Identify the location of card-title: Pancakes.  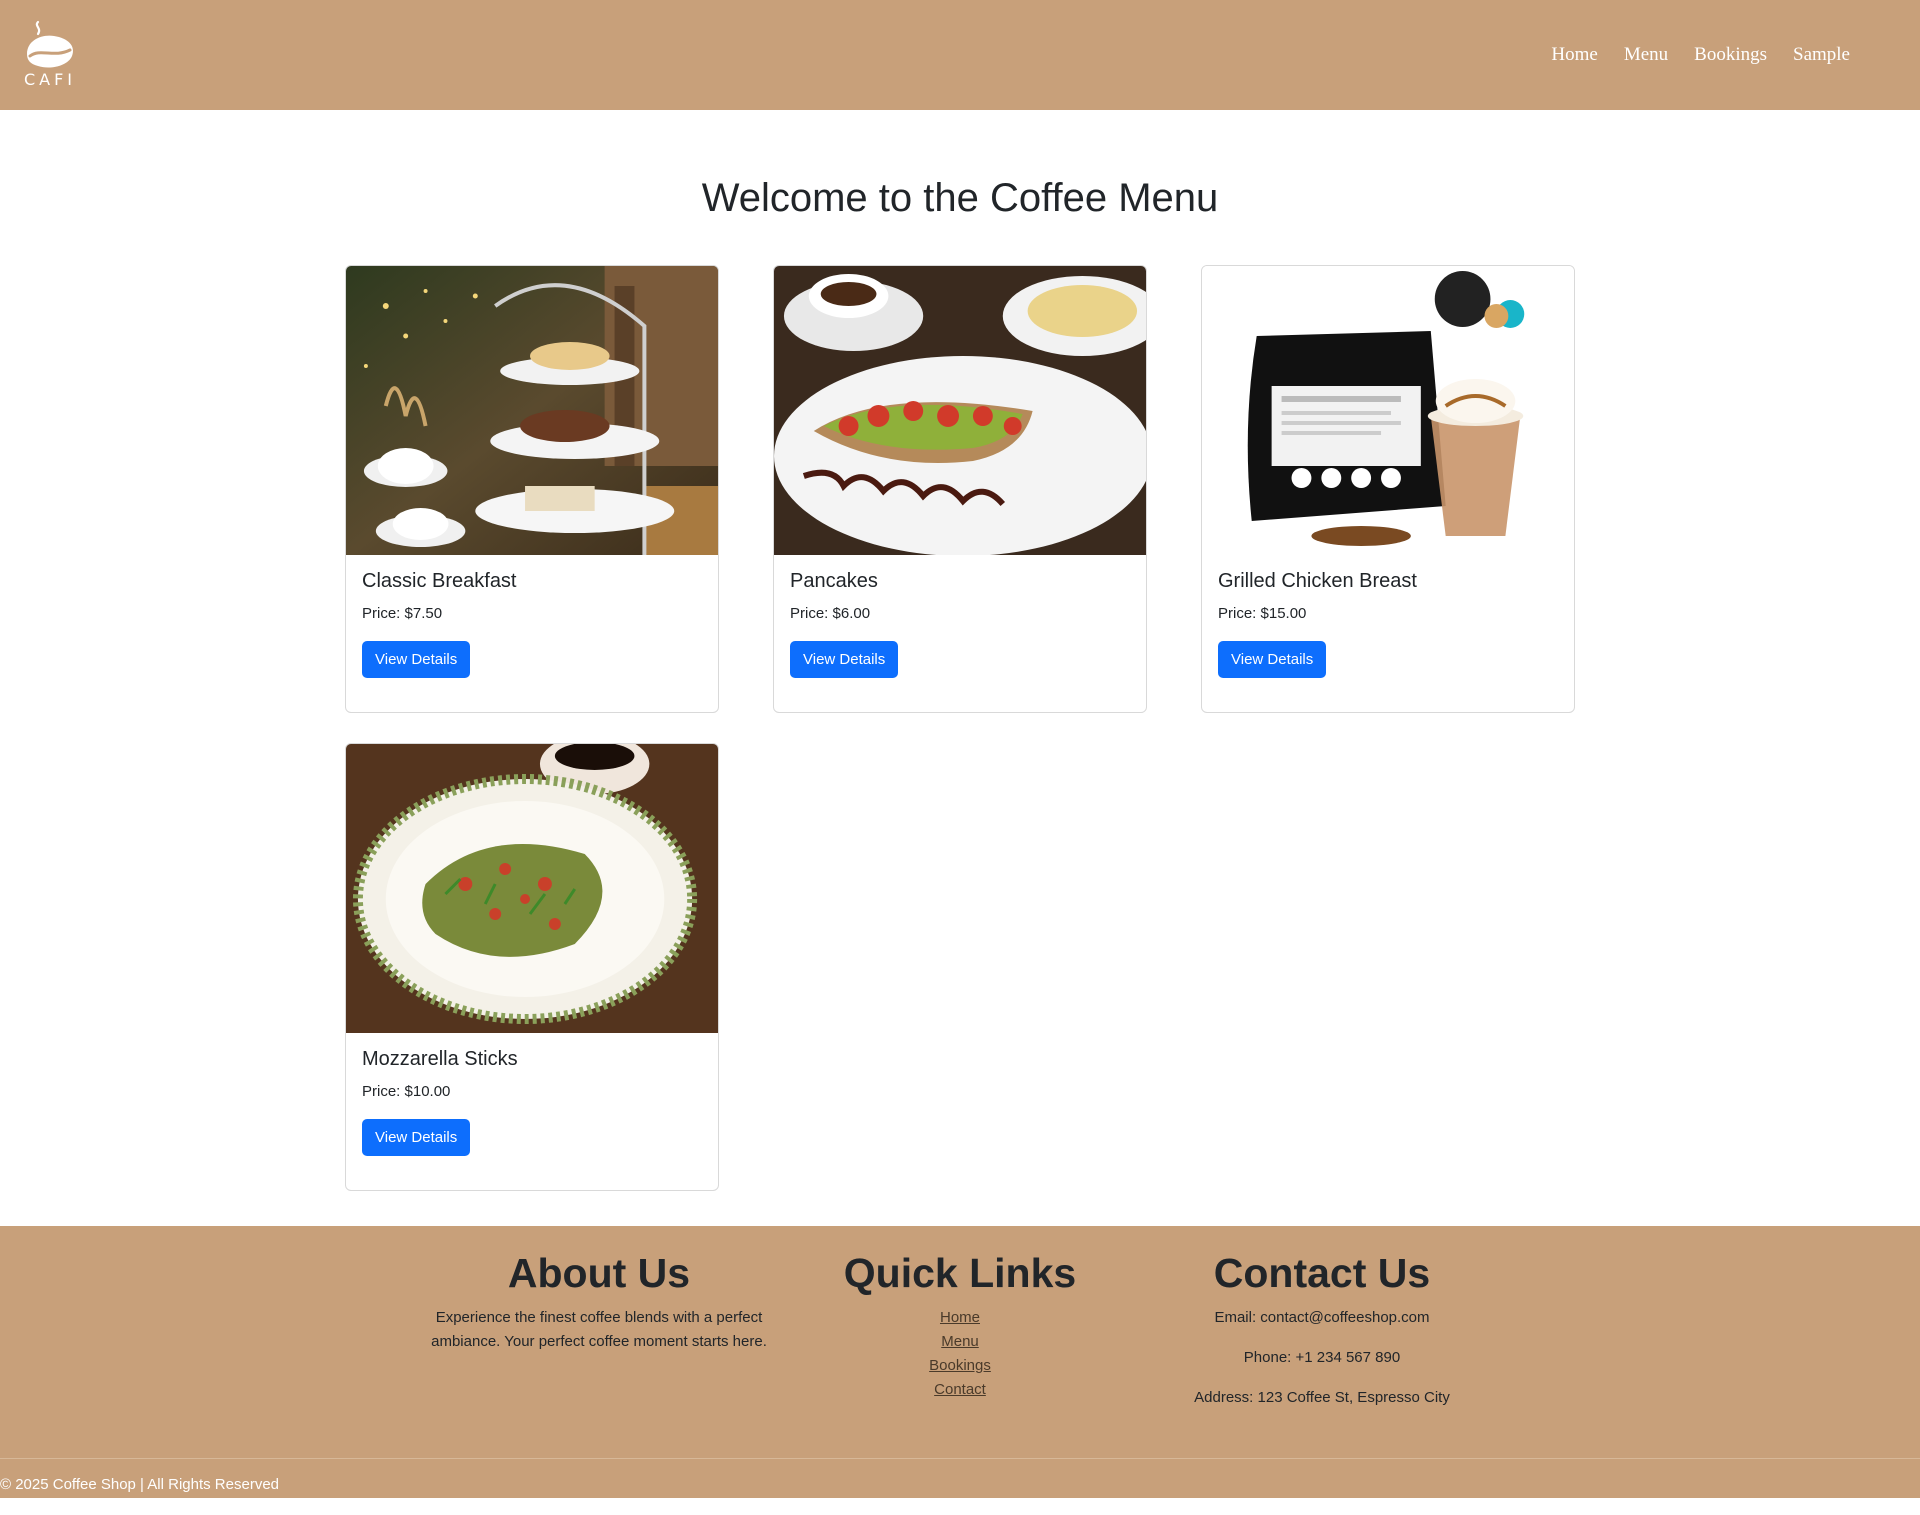
(834, 581).